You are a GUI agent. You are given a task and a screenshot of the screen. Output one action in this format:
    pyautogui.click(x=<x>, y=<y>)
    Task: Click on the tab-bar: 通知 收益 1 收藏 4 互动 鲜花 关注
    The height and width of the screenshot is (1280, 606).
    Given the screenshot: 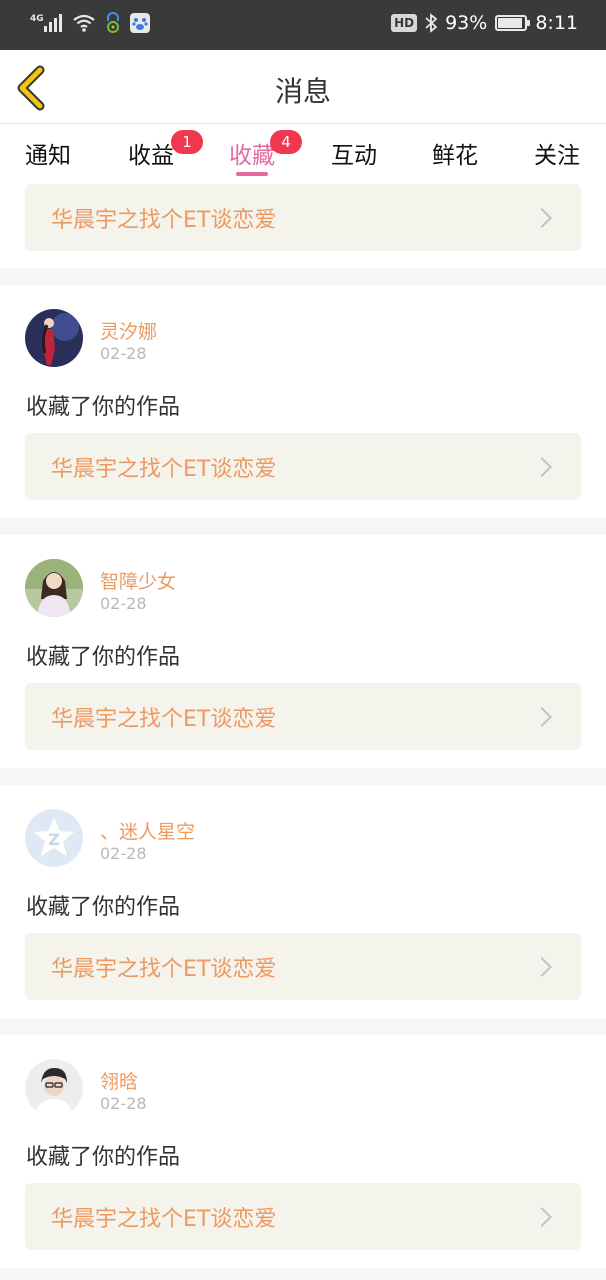 What is the action you would take?
    pyautogui.click(x=303, y=154)
    